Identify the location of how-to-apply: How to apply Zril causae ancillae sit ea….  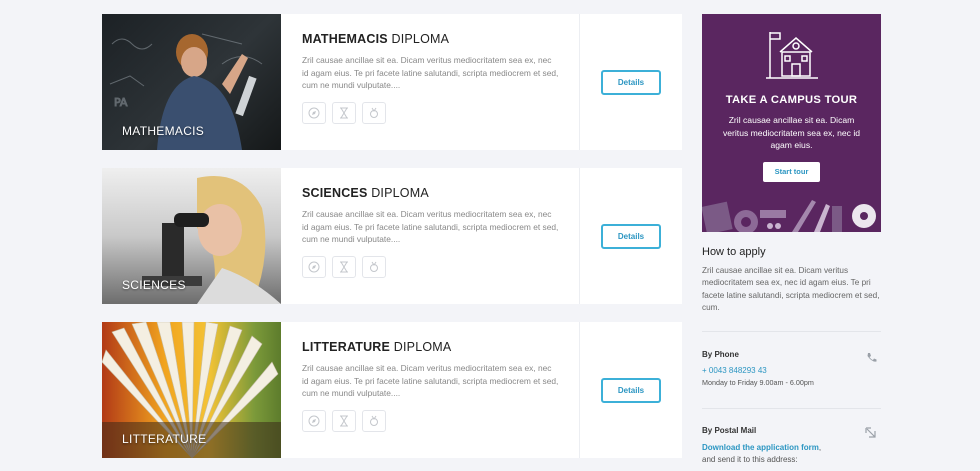
(791, 280).